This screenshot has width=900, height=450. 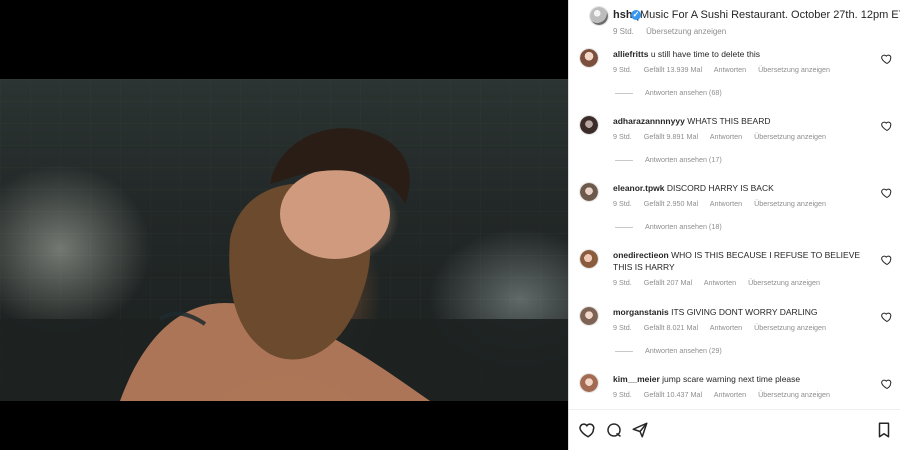 What do you see at coordinates (734, 429) in the screenshot?
I see `action-bar` at bounding box center [734, 429].